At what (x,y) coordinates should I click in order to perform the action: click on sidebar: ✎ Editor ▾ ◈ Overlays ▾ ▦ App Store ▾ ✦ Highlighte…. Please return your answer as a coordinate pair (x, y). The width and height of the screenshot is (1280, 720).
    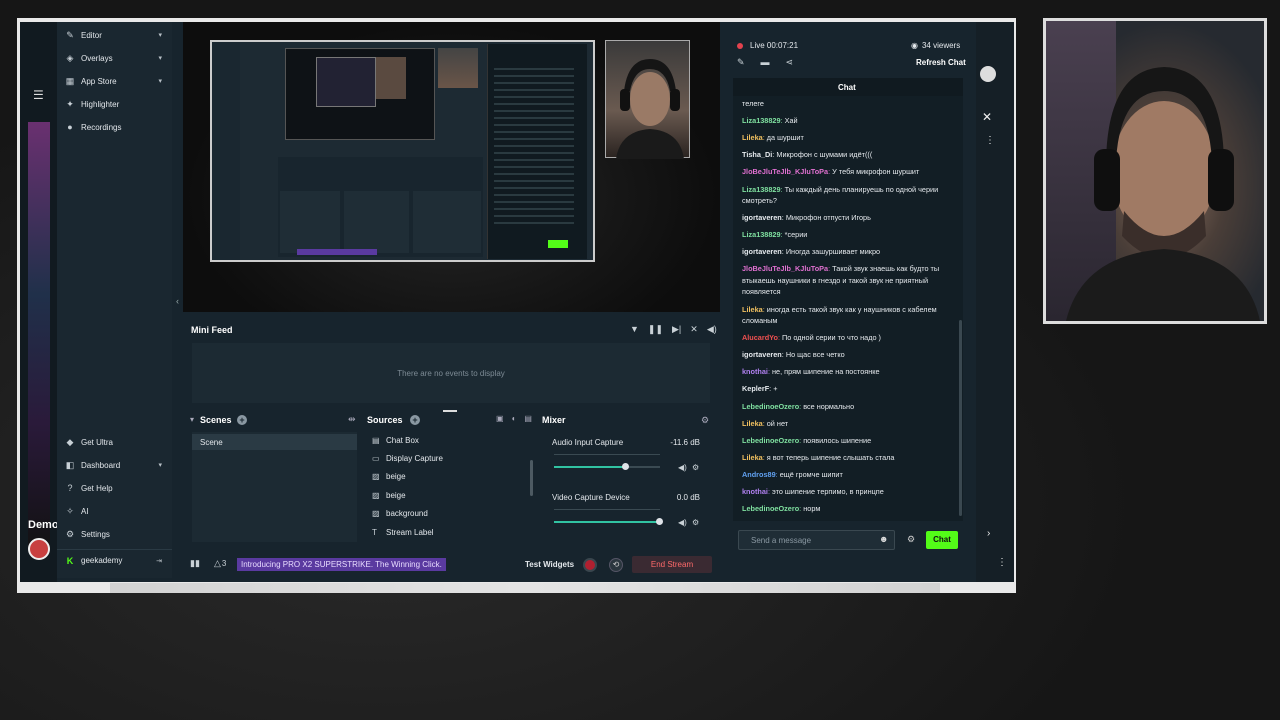
    Looking at the image, I should click on (114, 300).